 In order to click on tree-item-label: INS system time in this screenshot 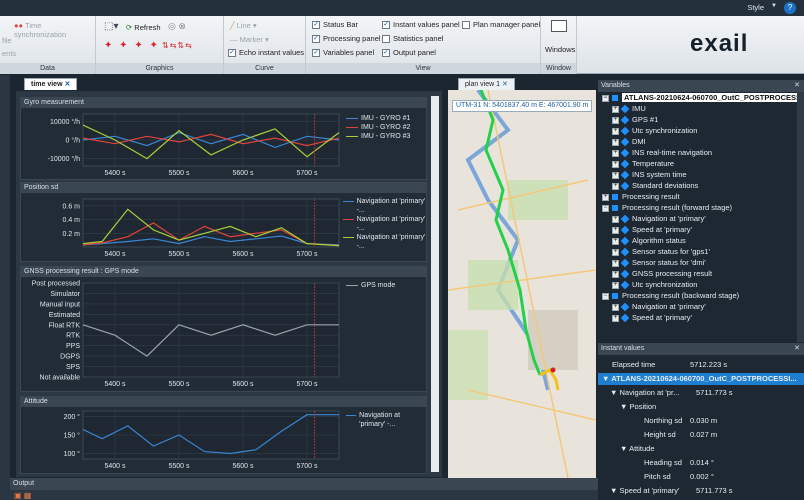, I will do `click(659, 174)`.